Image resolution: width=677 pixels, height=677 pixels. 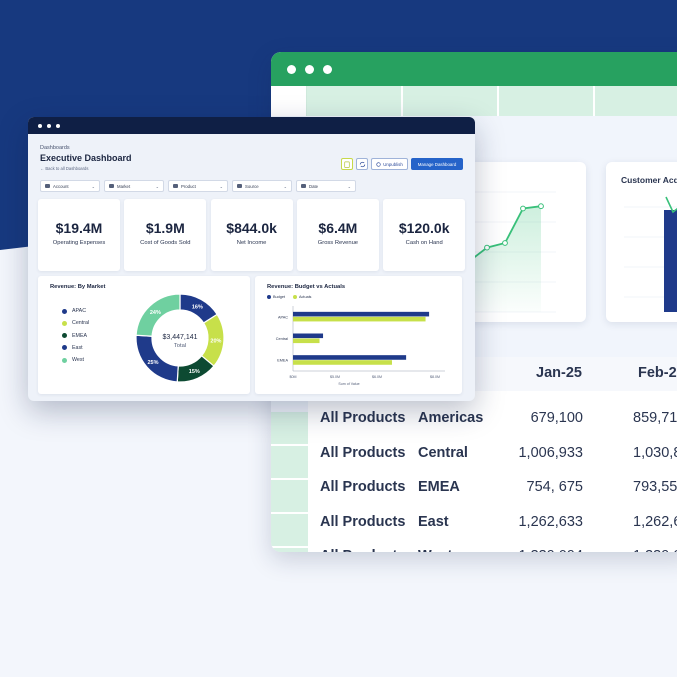 What do you see at coordinates (655, 487) in the screenshot?
I see `feb-value-cell: 793,552` at bounding box center [655, 487].